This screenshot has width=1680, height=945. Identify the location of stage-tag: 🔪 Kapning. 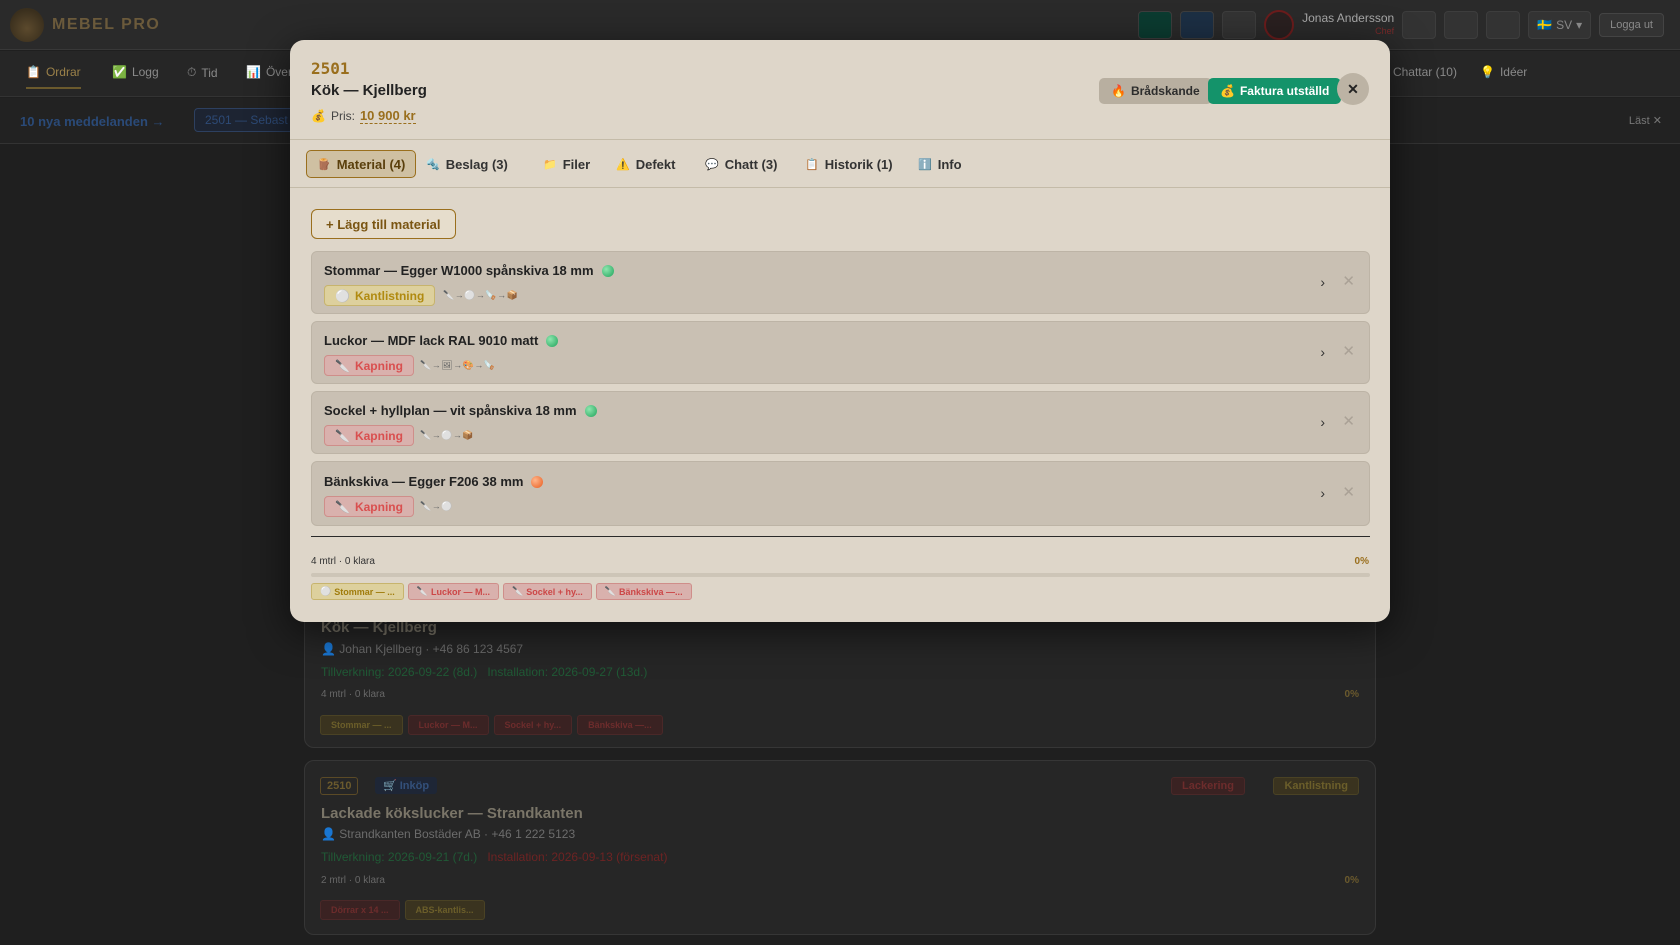
(369, 365).